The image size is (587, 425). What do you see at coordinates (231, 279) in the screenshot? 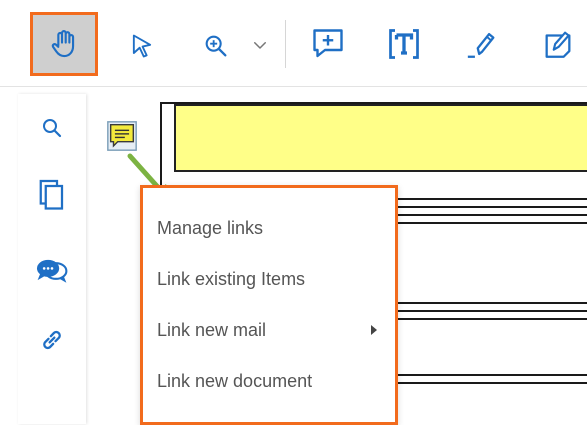
I see `menu-item-link-existing-items: Link existing Items` at bounding box center [231, 279].